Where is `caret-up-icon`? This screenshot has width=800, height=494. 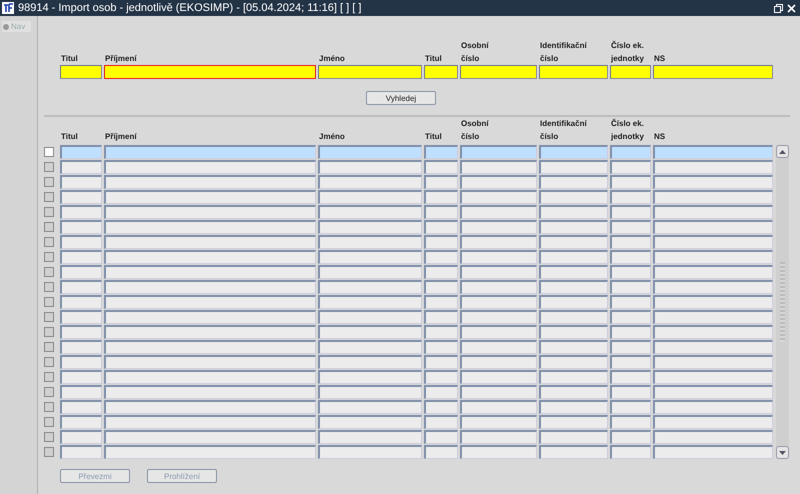
caret-up-icon is located at coordinates (782, 152).